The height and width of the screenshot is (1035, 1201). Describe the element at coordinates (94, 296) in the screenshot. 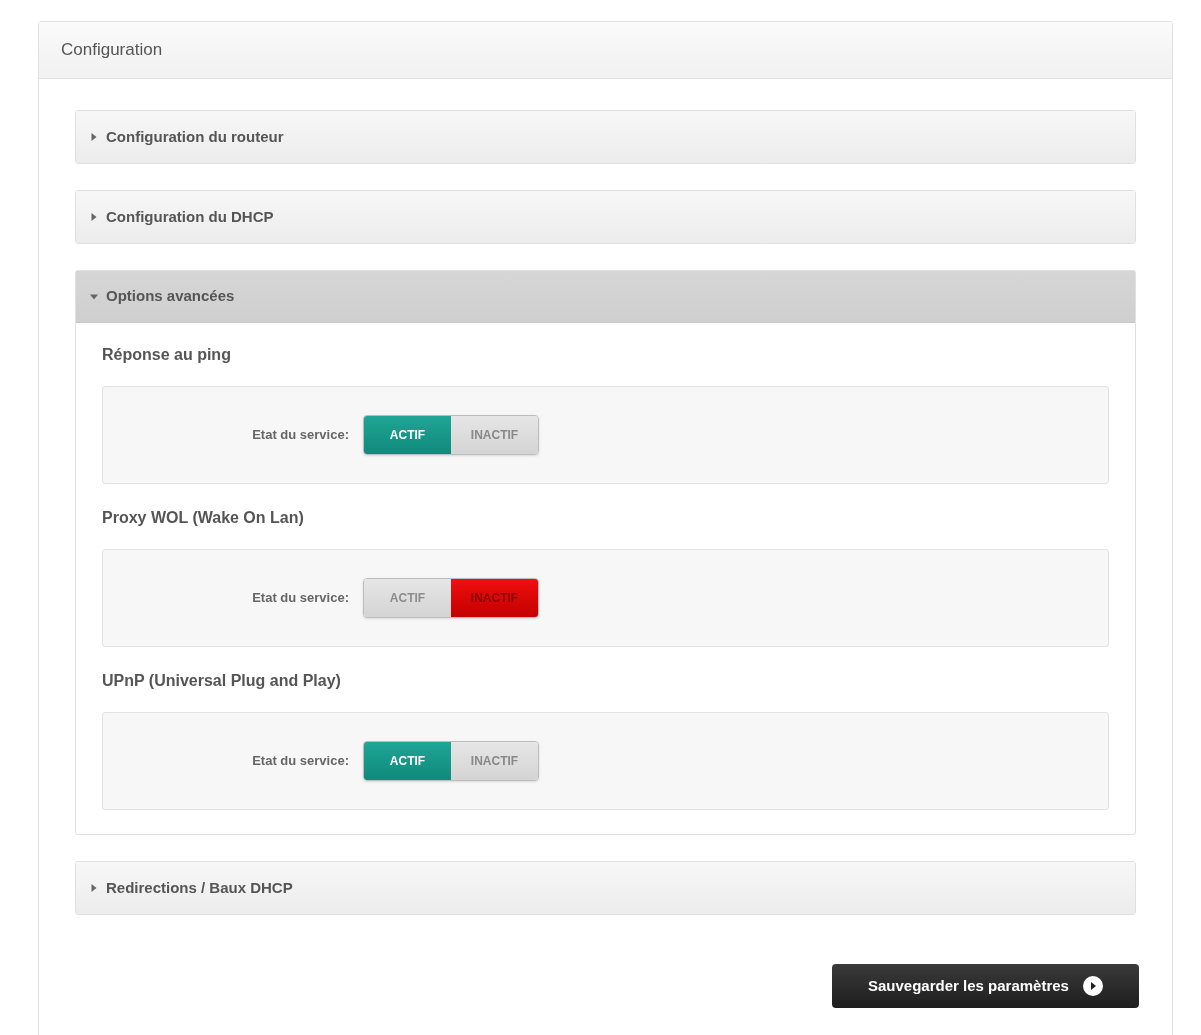

I see `caret-down-icon` at that location.